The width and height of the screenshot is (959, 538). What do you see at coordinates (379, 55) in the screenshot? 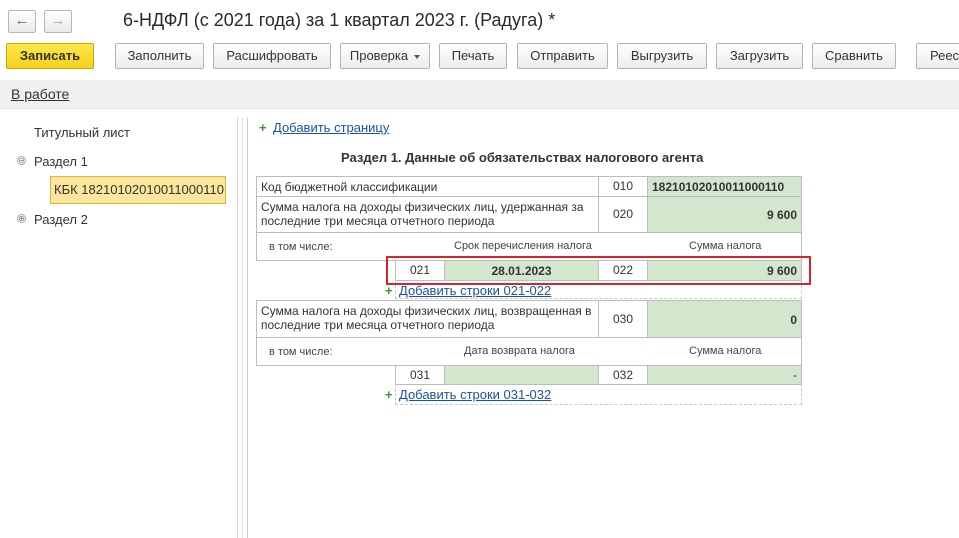
I see `check-button-label: Проверка` at bounding box center [379, 55].